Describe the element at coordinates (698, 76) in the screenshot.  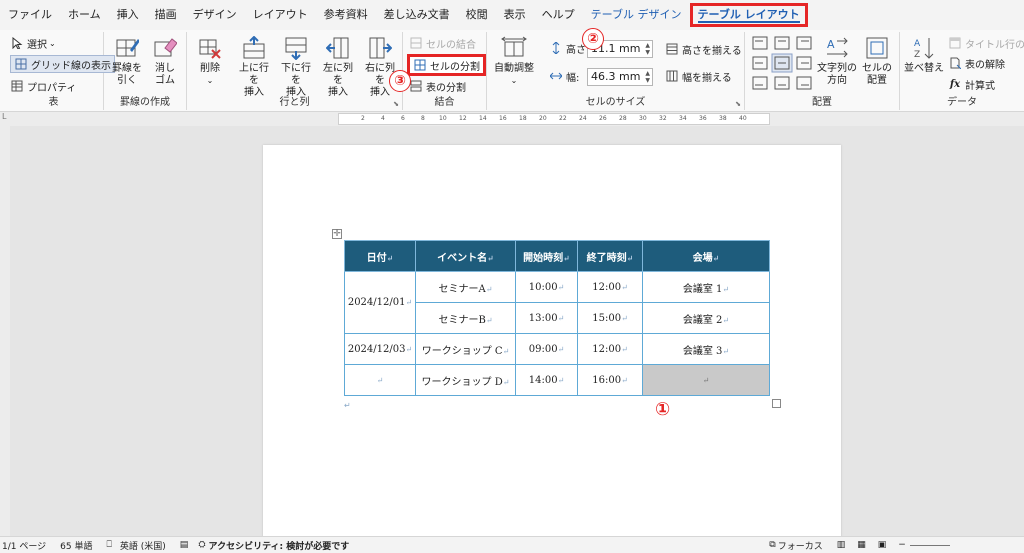
I see `distribute-cols-button: 幅を揃える` at that location.